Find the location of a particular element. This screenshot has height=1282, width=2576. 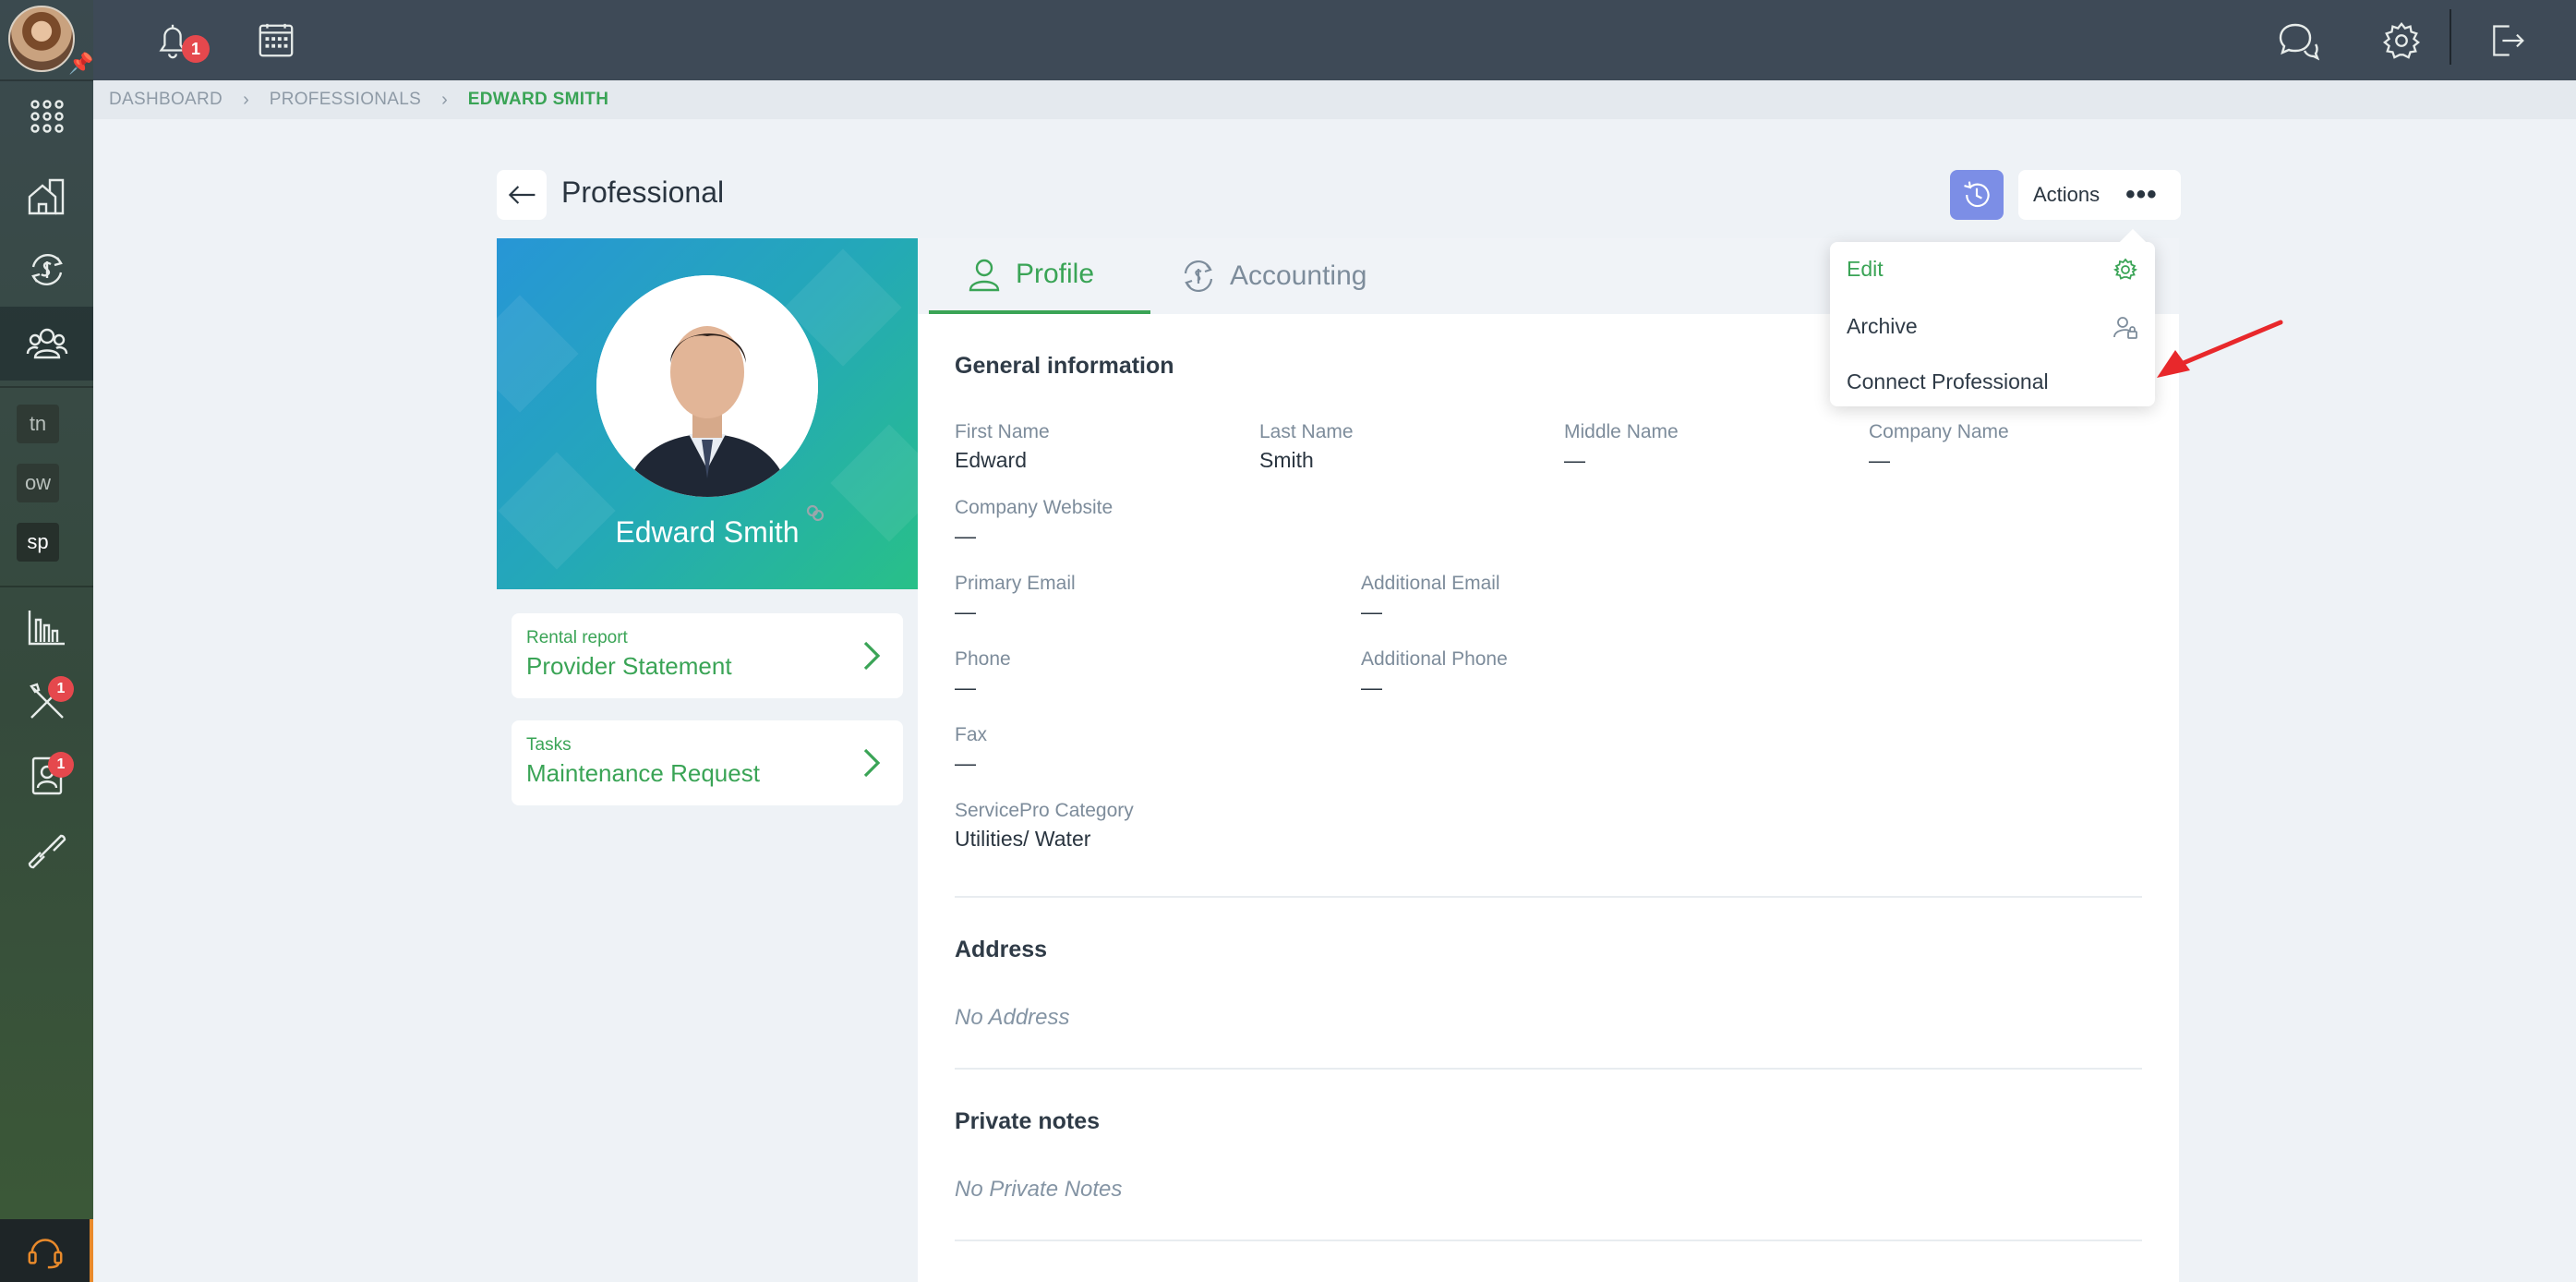

headset-icon is located at coordinates (45, 1254).